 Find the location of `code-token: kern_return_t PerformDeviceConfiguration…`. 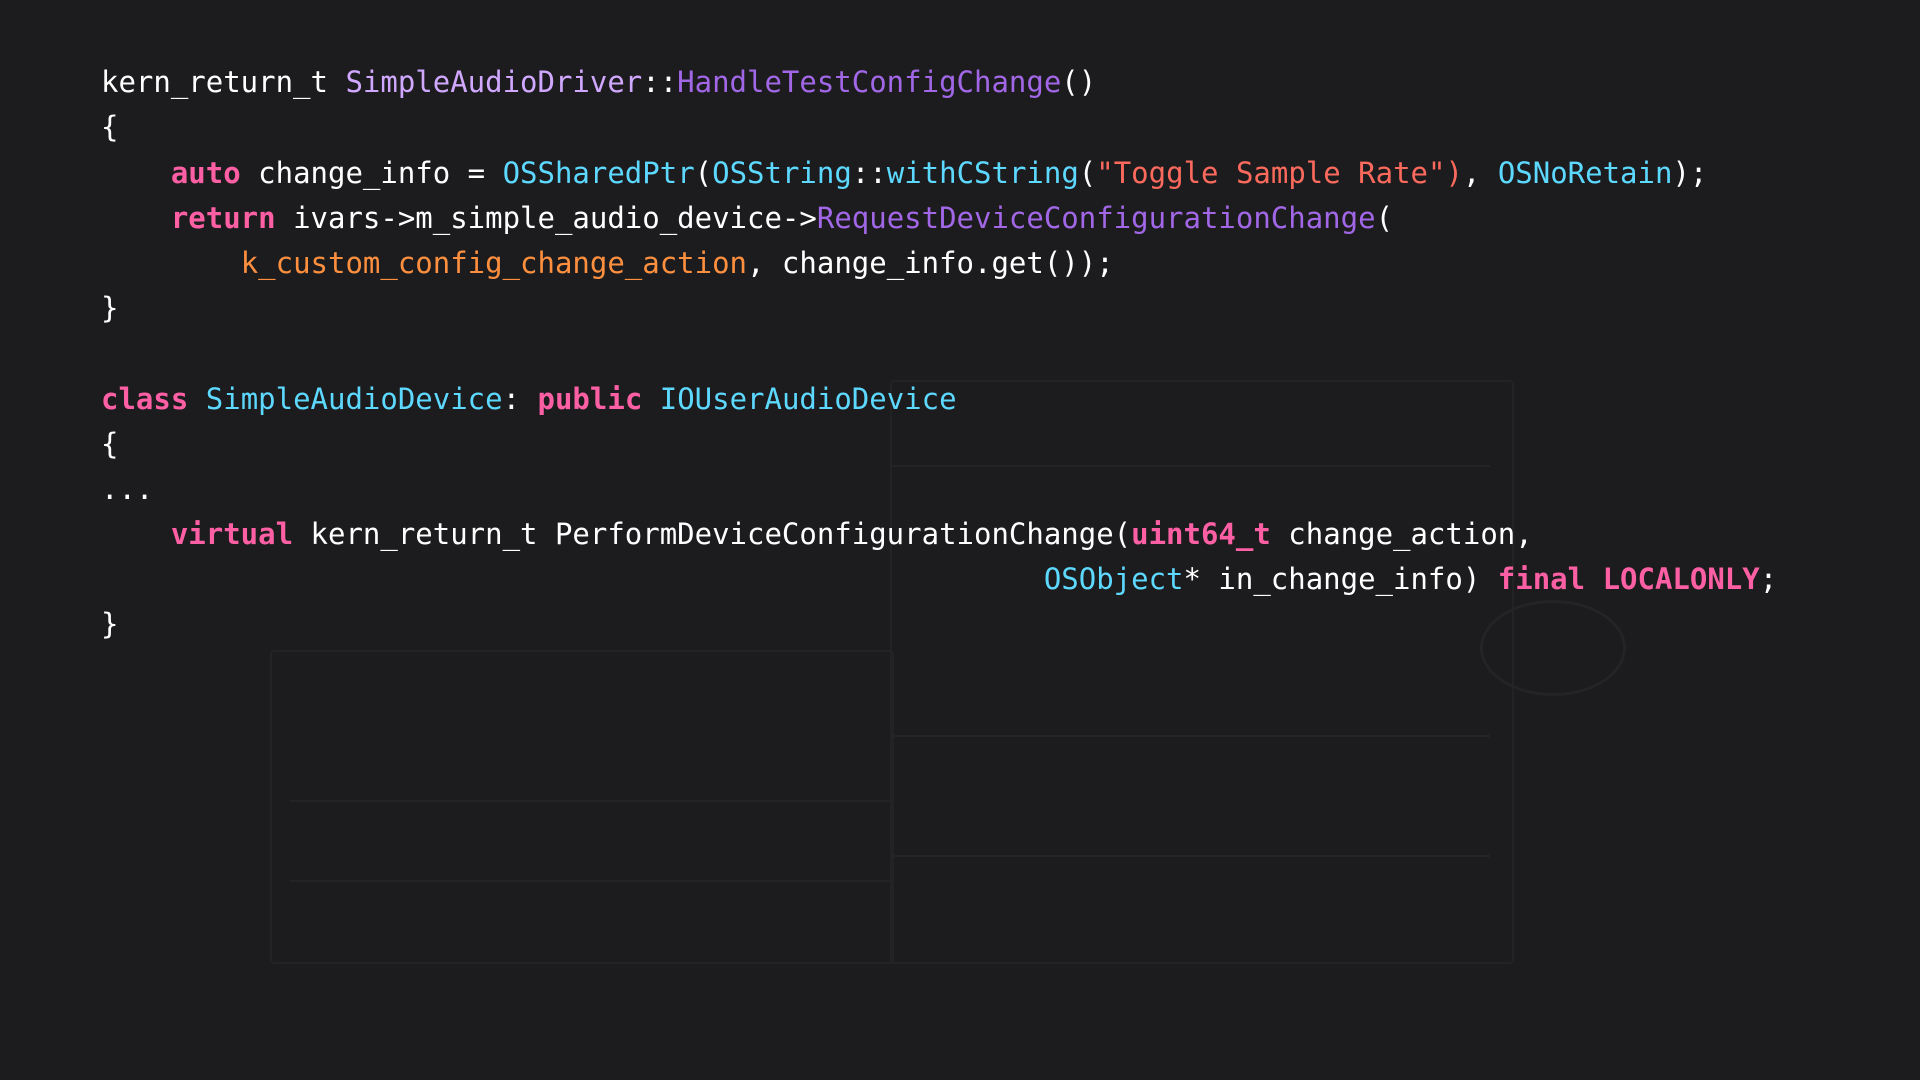

code-token: kern_return_t PerformDeviceConfiguration… is located at coordinates (712, 534).